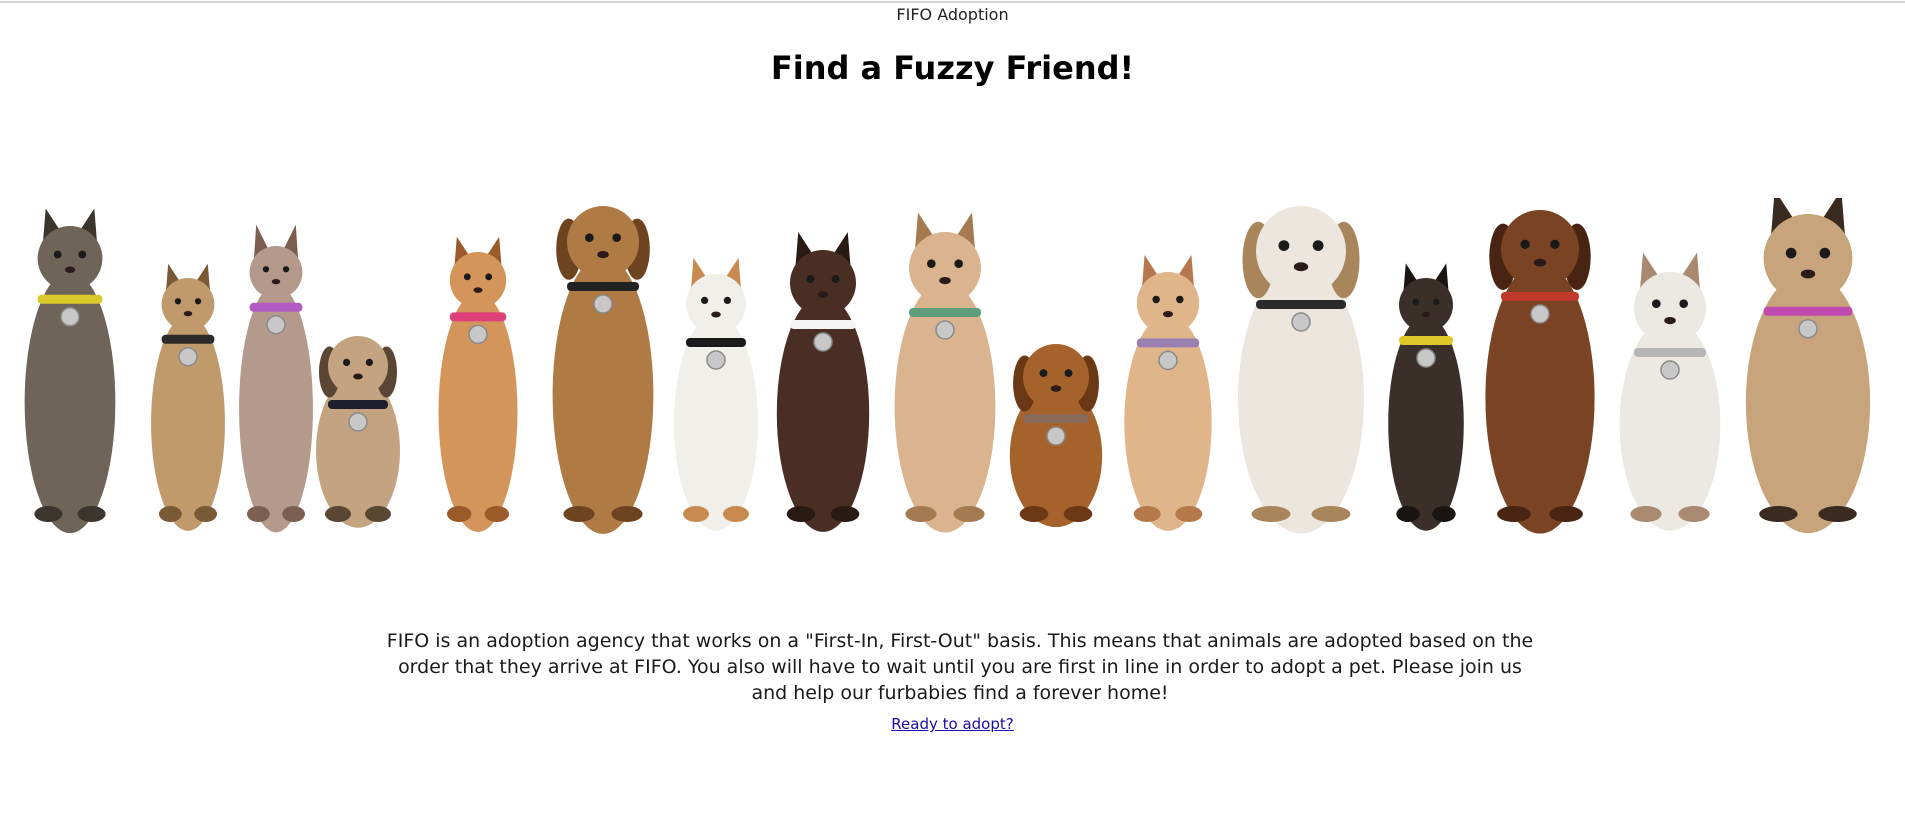 Image resolution: width=1905 pixels, height=813 pixels. What do you see at coordinates (1670, 391) in the screenshot?
I see `calico-persian-cat-illustration` at bounding box center [1670, 391].